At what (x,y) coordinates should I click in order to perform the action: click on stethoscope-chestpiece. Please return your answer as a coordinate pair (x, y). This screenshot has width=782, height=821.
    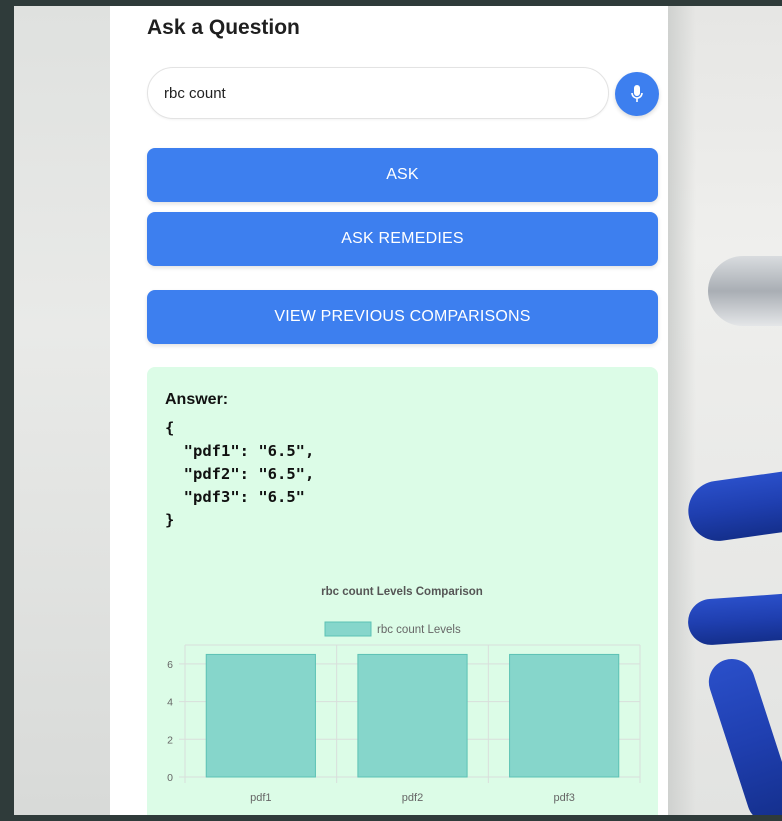
    Looking at the image, I should click on (745, 291).